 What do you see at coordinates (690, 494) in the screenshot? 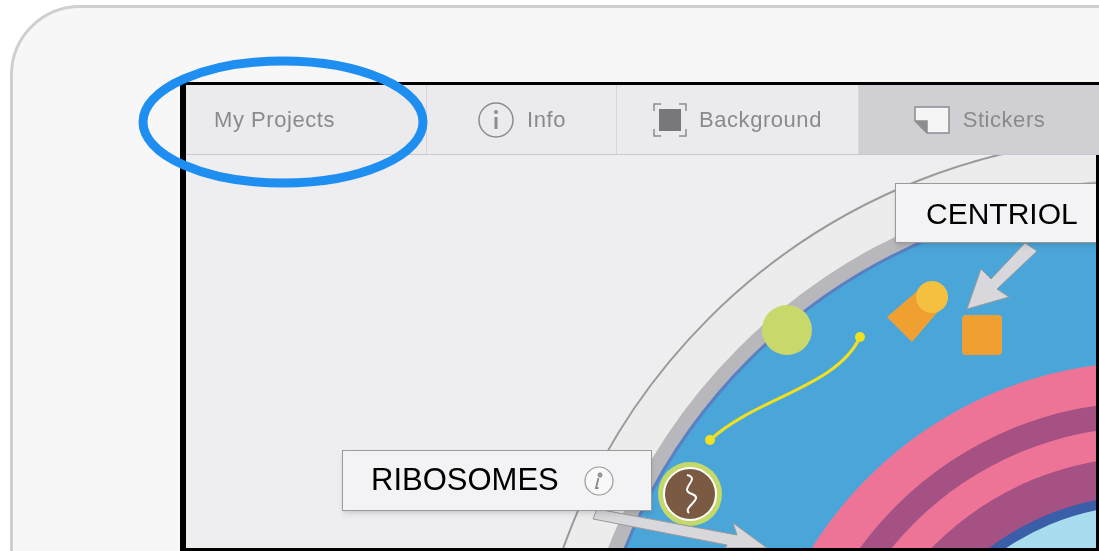
I see `ribosome-drawing` at bounding box center [690, 494].